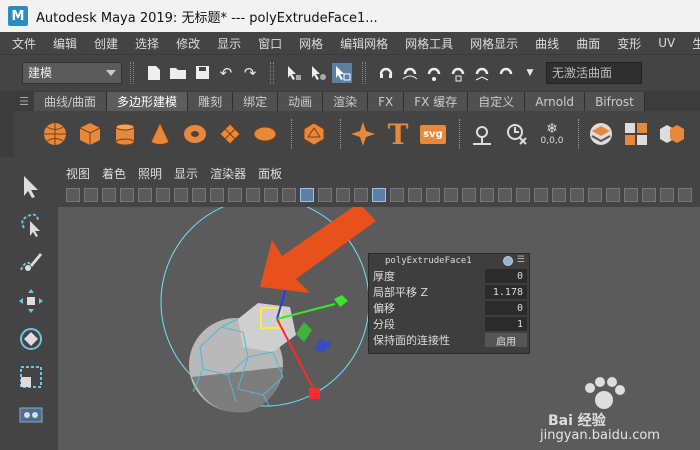 This screenshot has width=700, height=450. I want to click on editor-pin-icon, so click(508, 261).